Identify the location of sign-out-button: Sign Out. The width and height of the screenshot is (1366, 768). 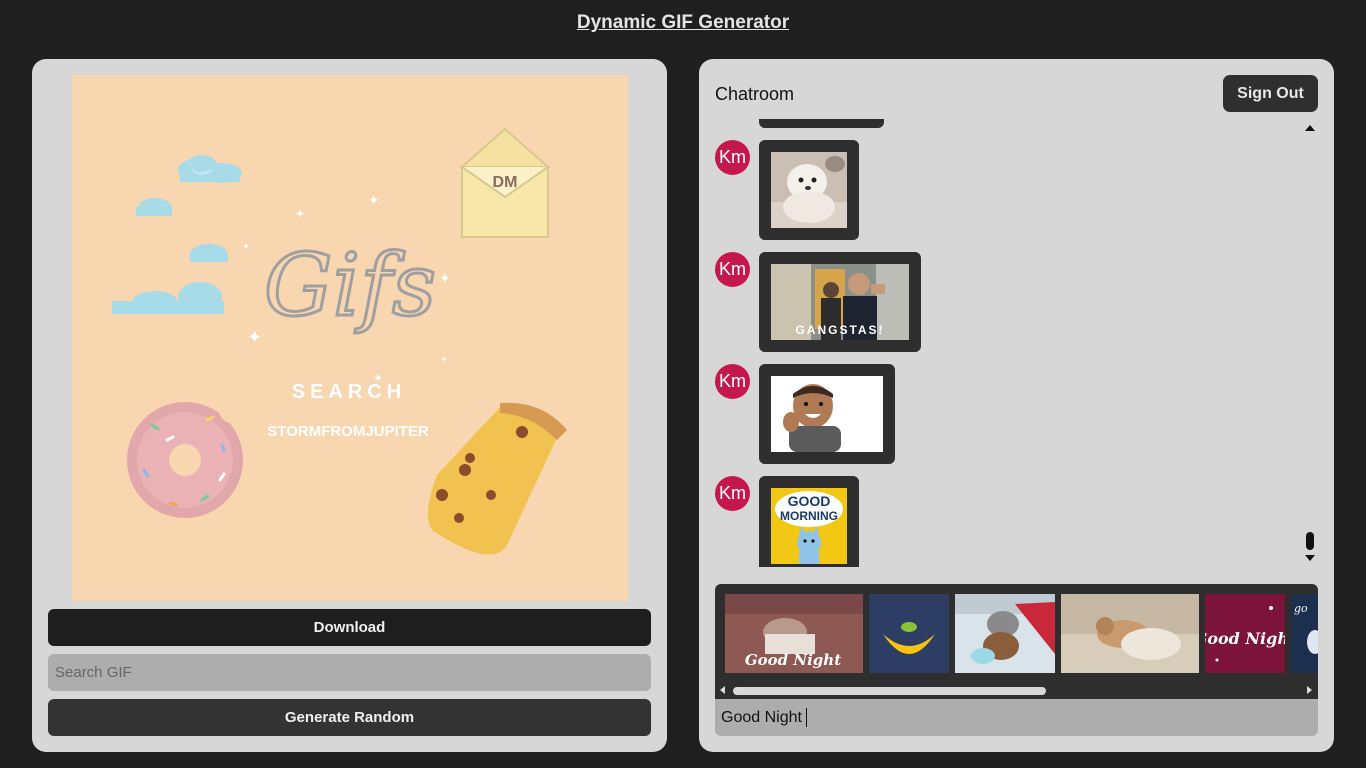
(1270, 93).